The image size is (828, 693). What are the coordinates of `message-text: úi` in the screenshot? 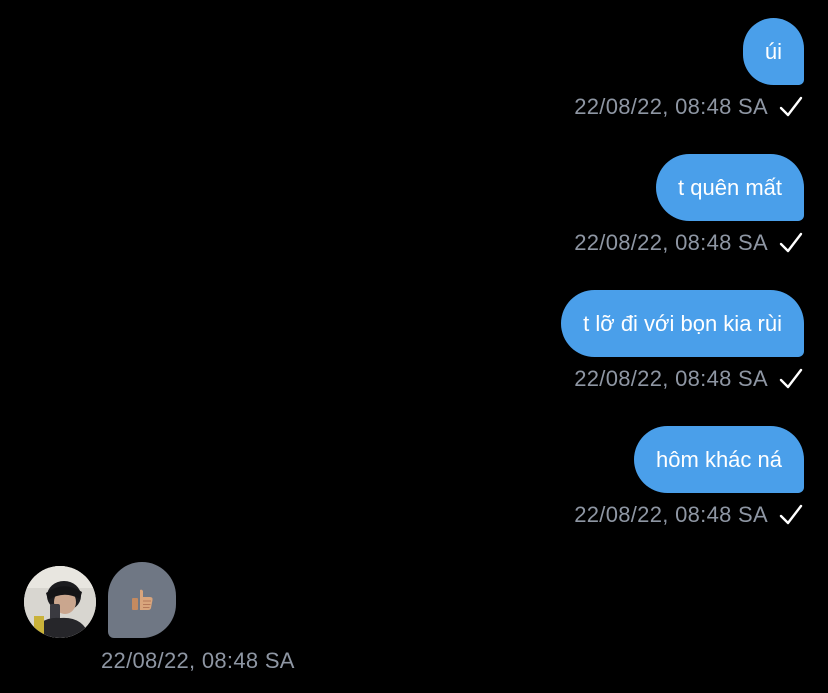 It's located at (773, 51).